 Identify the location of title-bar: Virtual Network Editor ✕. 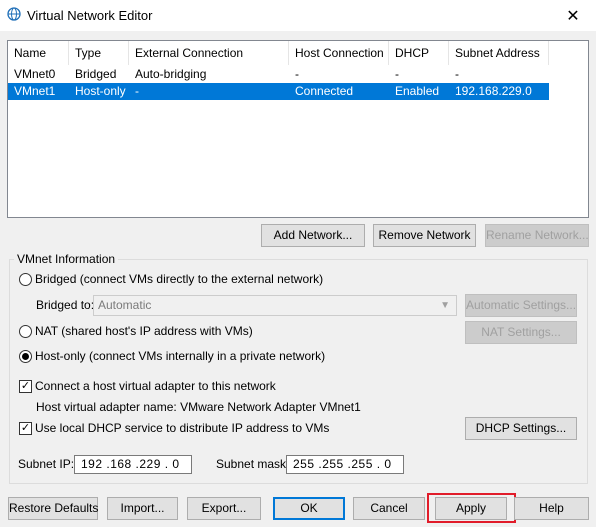
(298, 15).